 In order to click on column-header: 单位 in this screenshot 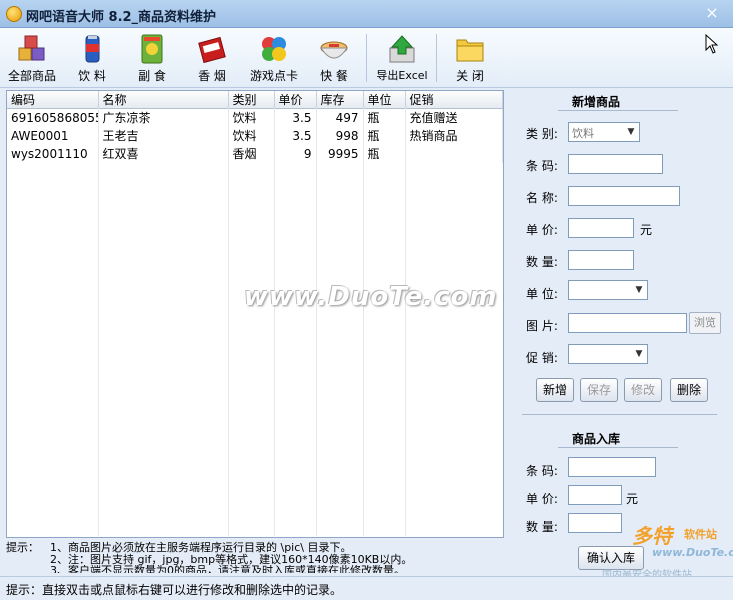, I will do `click(384, 100)`.